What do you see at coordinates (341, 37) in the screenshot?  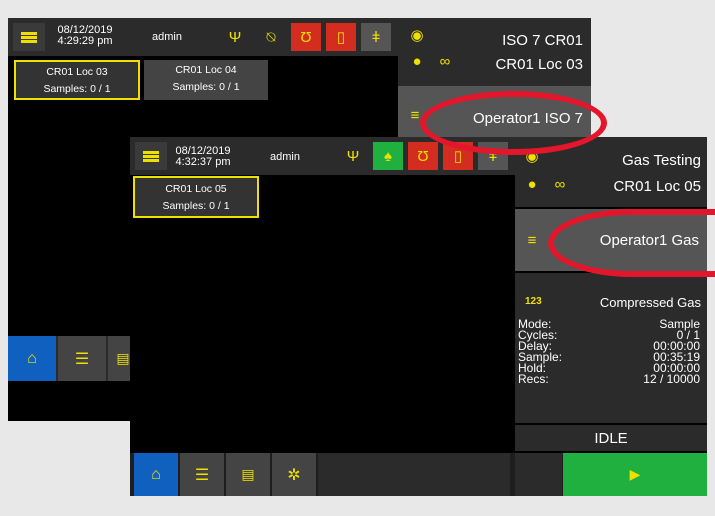 I see `battery-icon: ▯` at bounding box center [341, 37].